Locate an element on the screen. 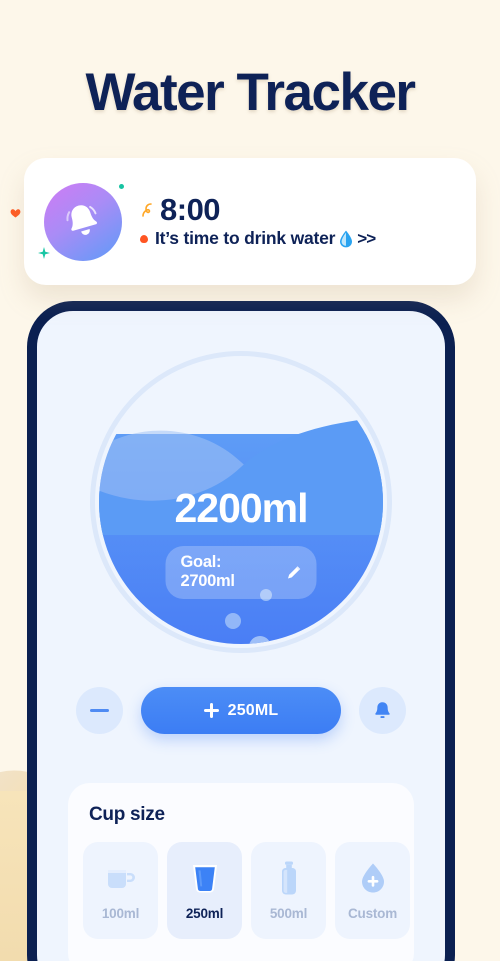  water-drop-emoji is located at coordinates (346, 239).